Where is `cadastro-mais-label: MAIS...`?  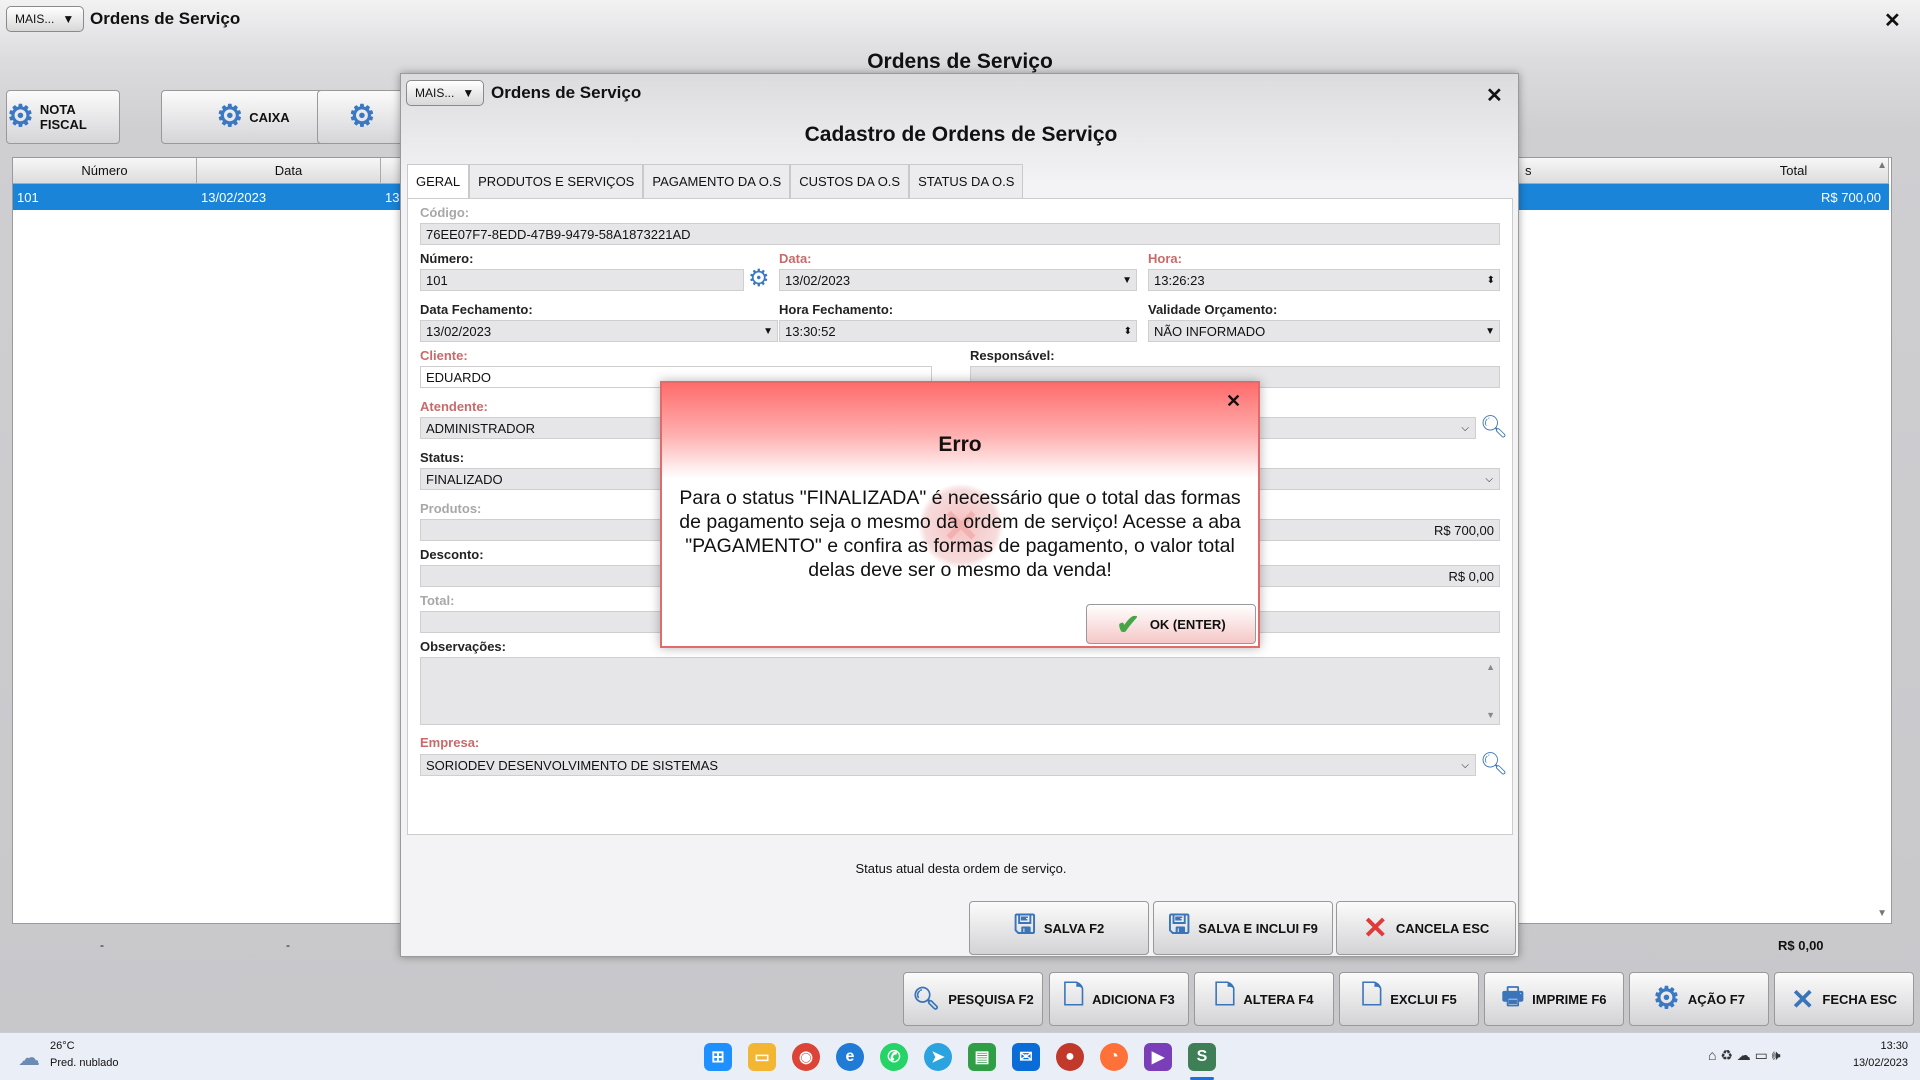 cadastro-mais-label: MAIS... is located at coordinates (435, 93).